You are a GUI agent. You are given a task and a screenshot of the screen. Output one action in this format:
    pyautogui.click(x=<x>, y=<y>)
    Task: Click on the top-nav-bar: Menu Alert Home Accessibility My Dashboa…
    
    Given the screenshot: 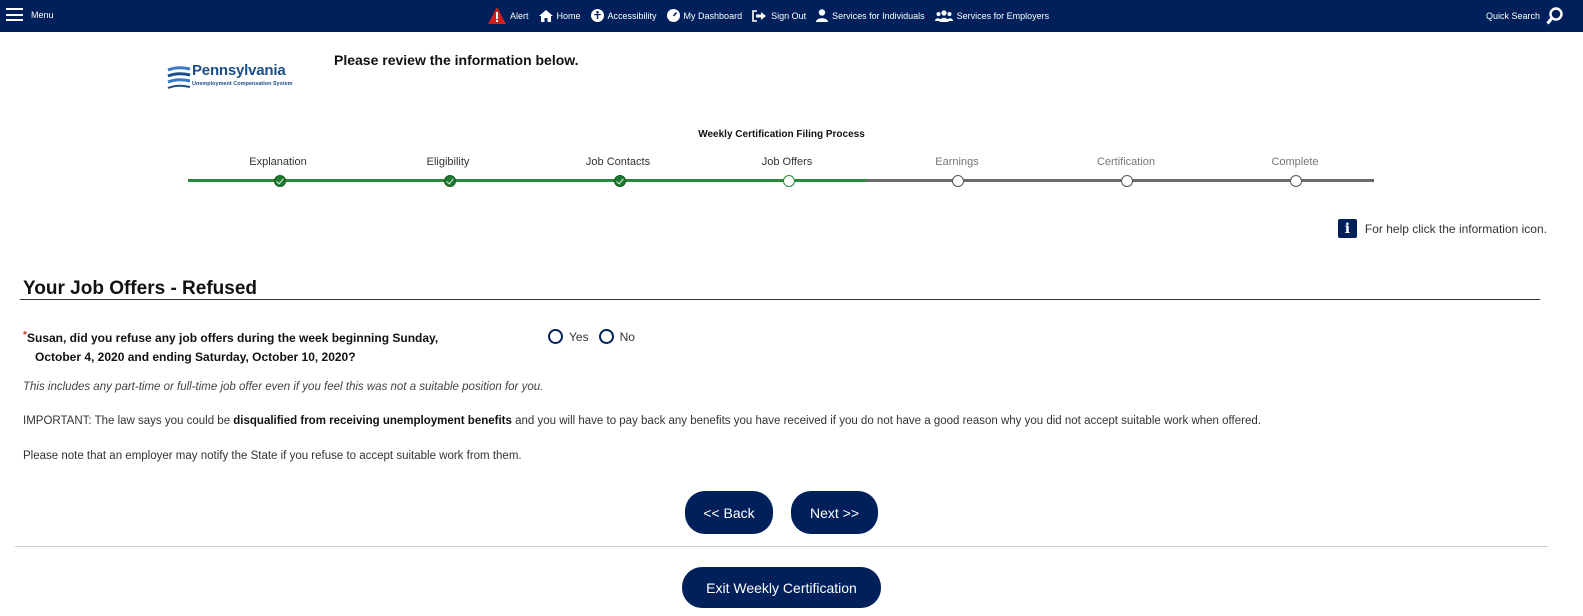 What is the action you would take?
    pyautogui.click(x=791, y=16)
    